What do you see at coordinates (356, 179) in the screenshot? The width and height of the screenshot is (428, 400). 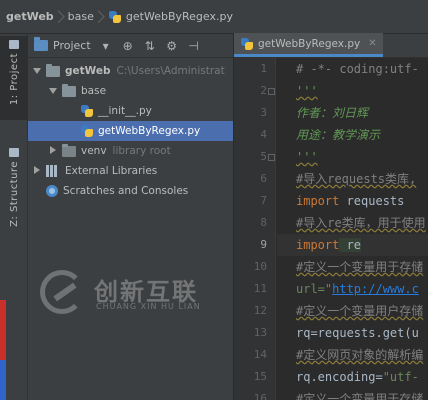 I see `code-line: #导入requests类库,` at bounding box center [356, 179].